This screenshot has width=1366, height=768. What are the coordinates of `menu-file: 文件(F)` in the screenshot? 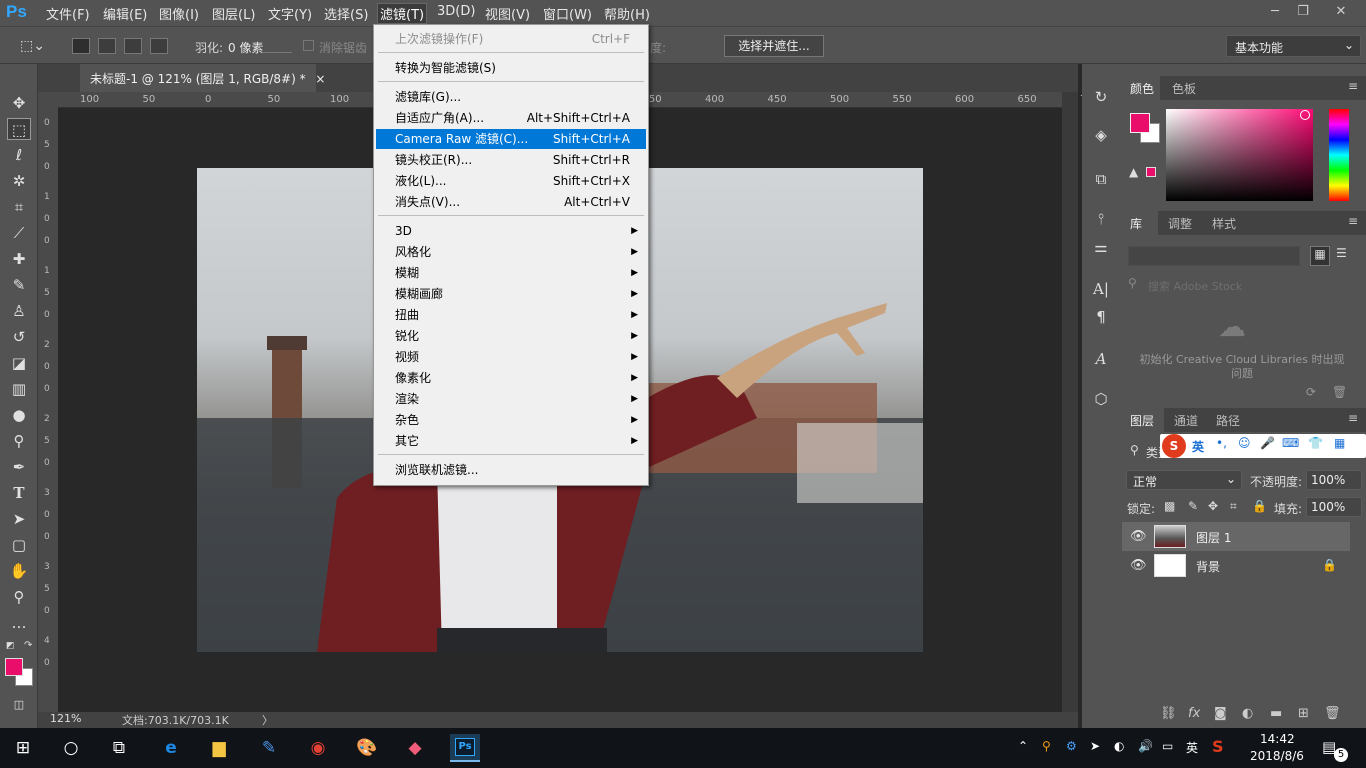 It's located at (68, 13).